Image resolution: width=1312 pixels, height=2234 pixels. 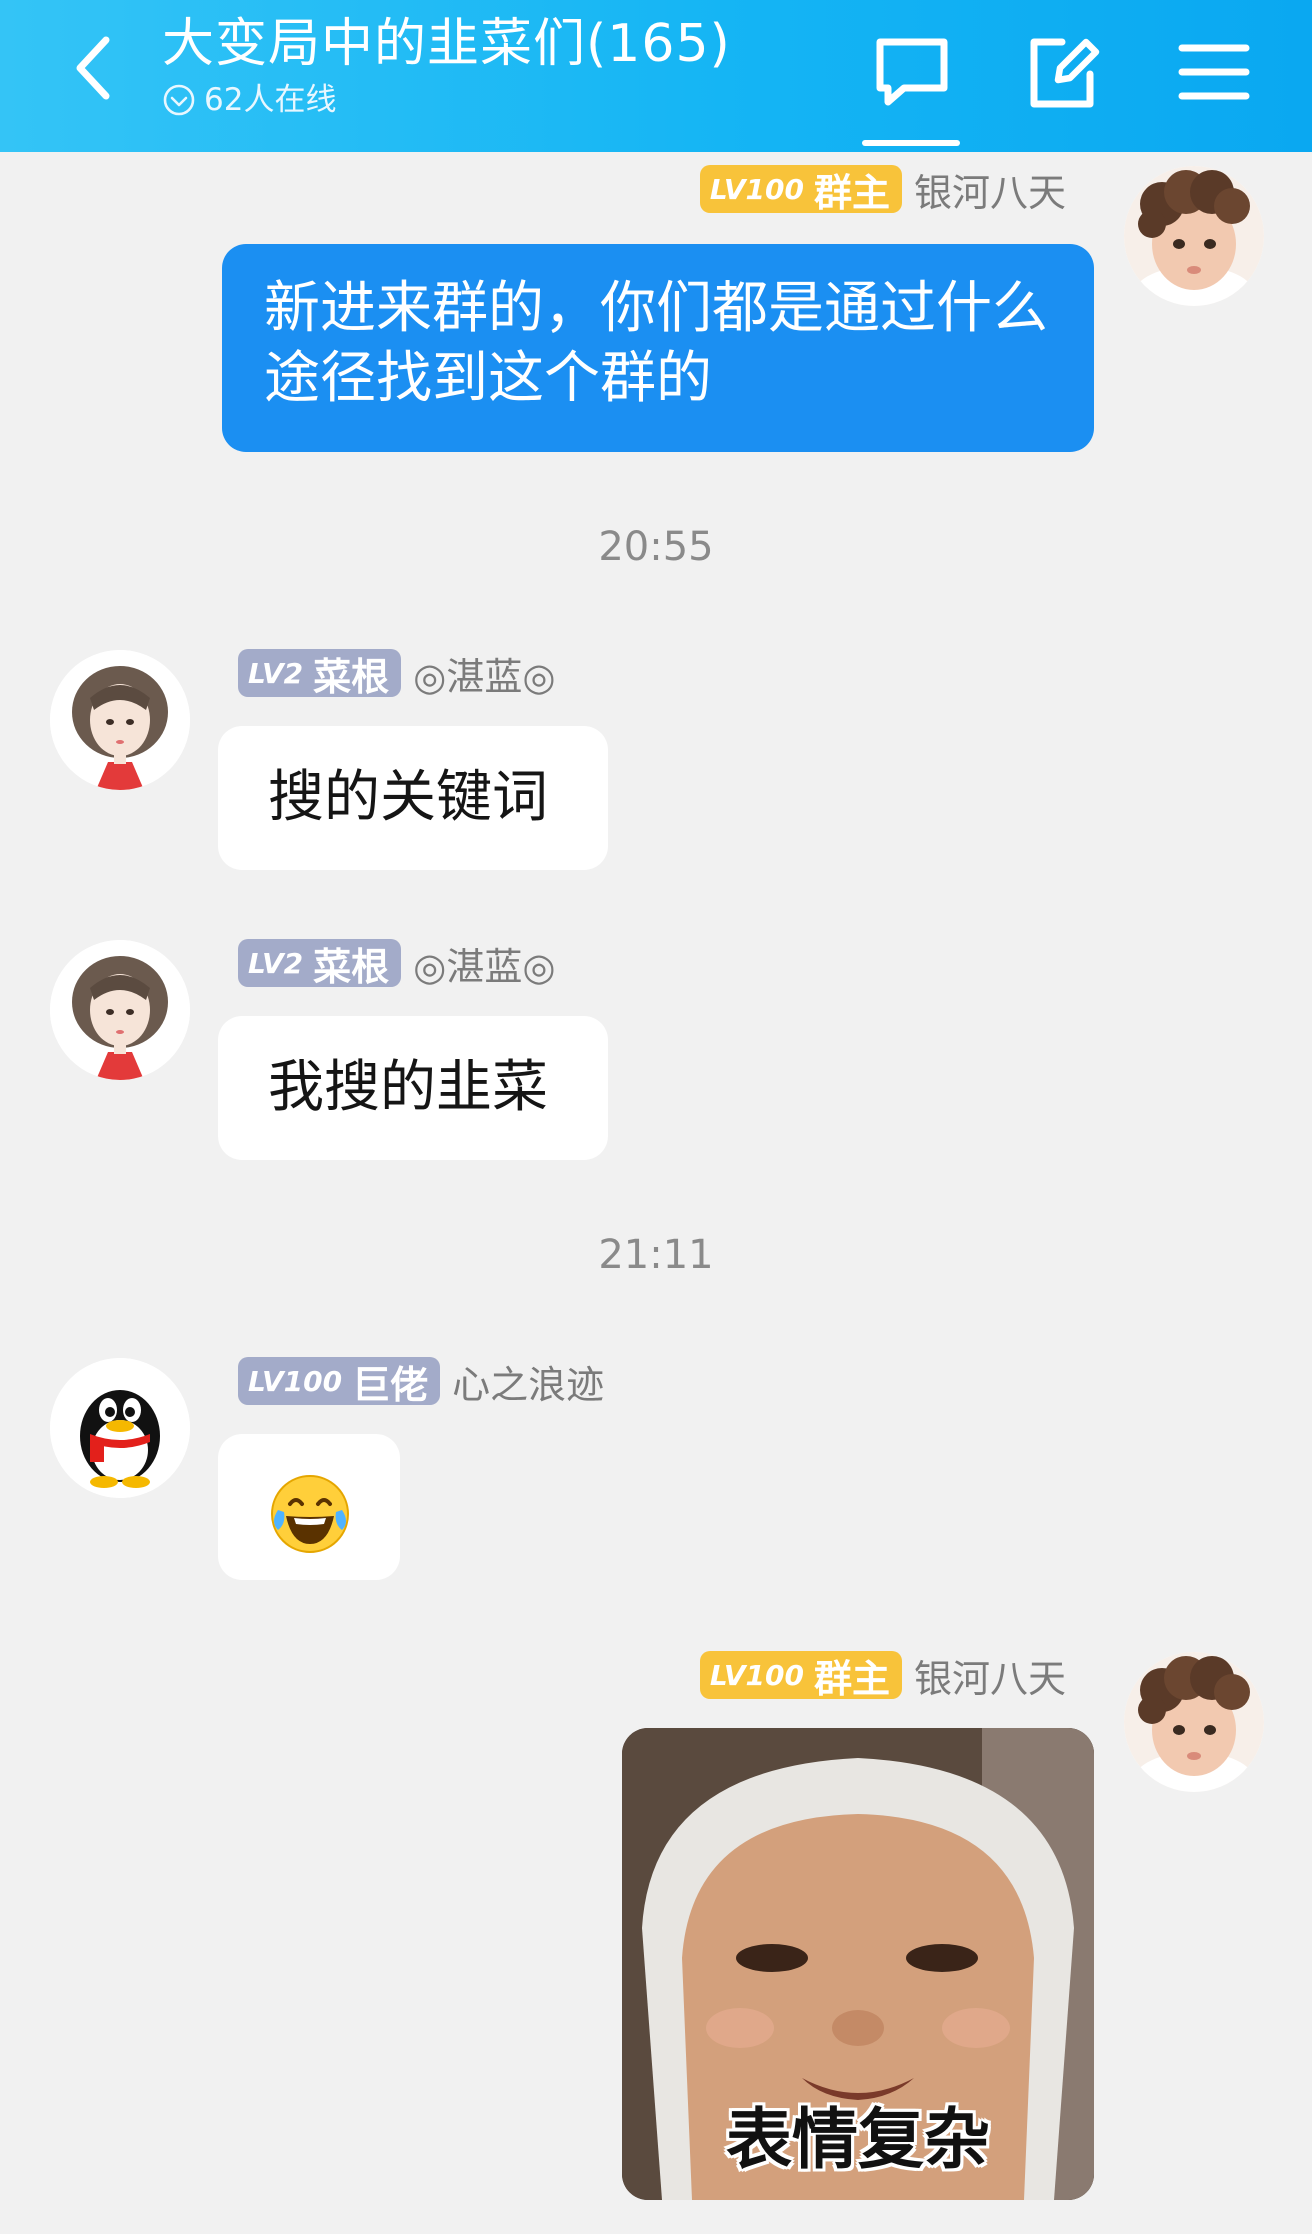 What do you see at coordinates (656, 1255) in the screenshot?
I see `timestamp: 21:11` at bounding box center [656, 1255].